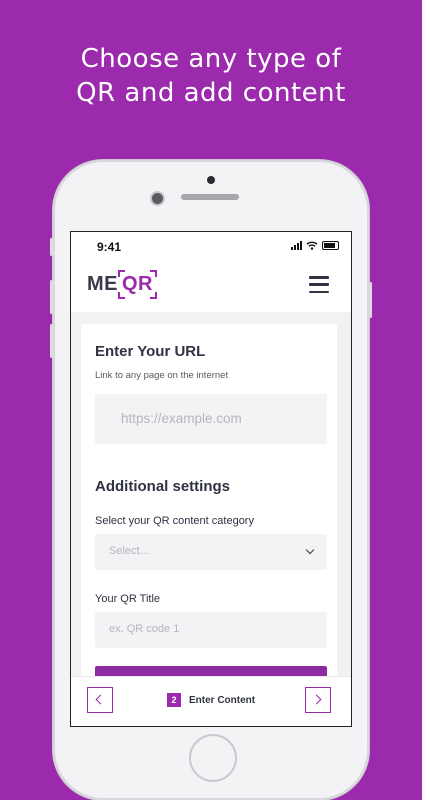  What do you see at coordinates (109, 247) in the screenshot?
I see `status-time: 9:41` at bounding box center [109, 247].